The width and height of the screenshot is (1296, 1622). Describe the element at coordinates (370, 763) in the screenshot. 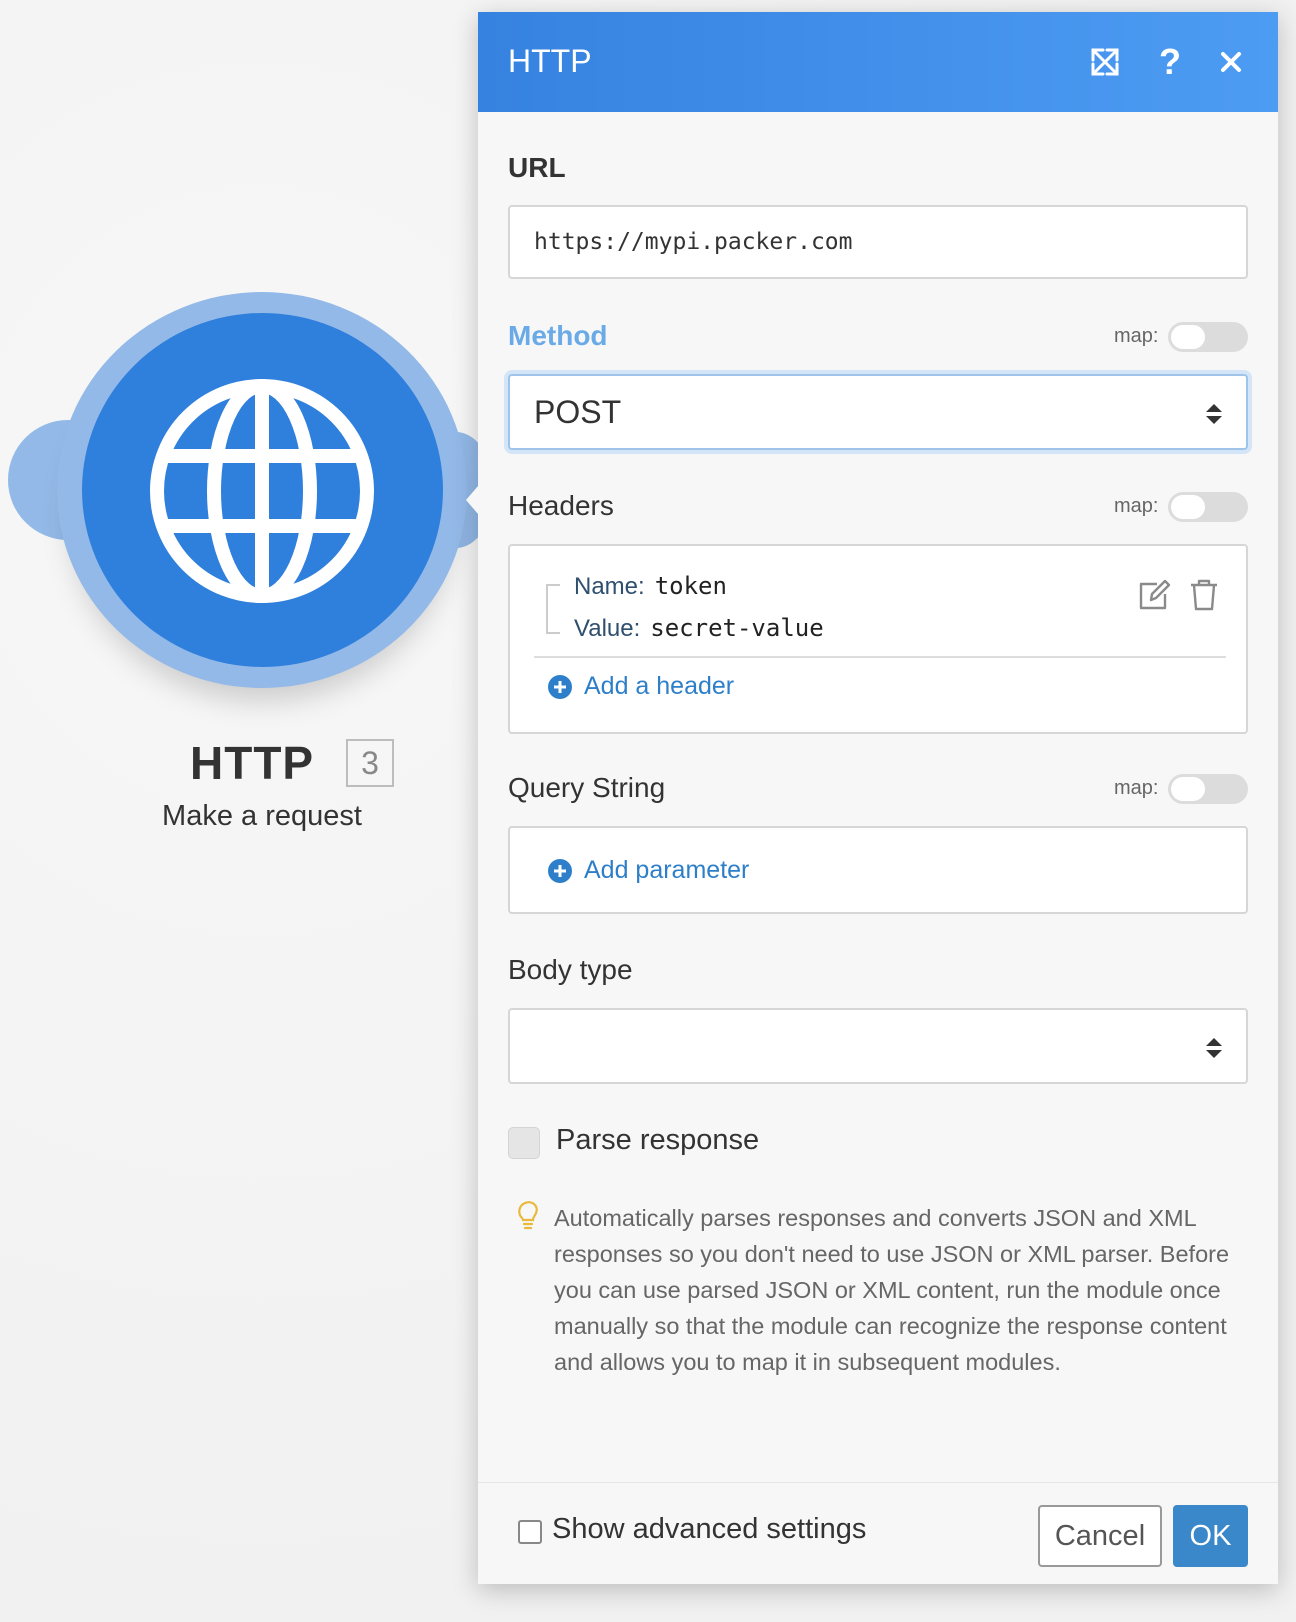

I see `module-number-badge: 3` at that location.